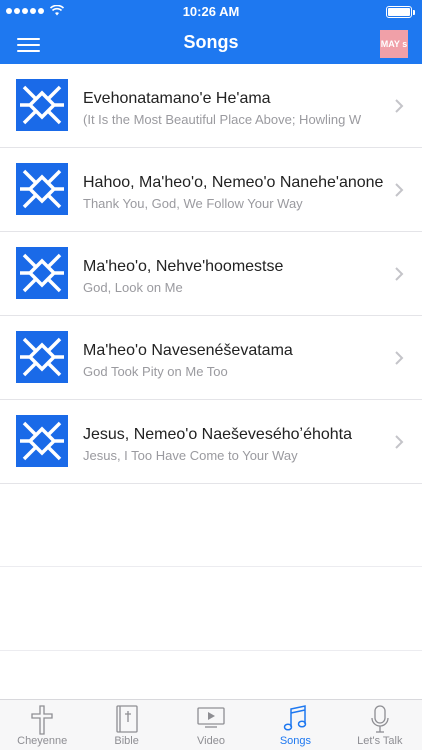  Describe the element at coordinates (126, 719) in the screenshot. I see `bible-icon` at that location.